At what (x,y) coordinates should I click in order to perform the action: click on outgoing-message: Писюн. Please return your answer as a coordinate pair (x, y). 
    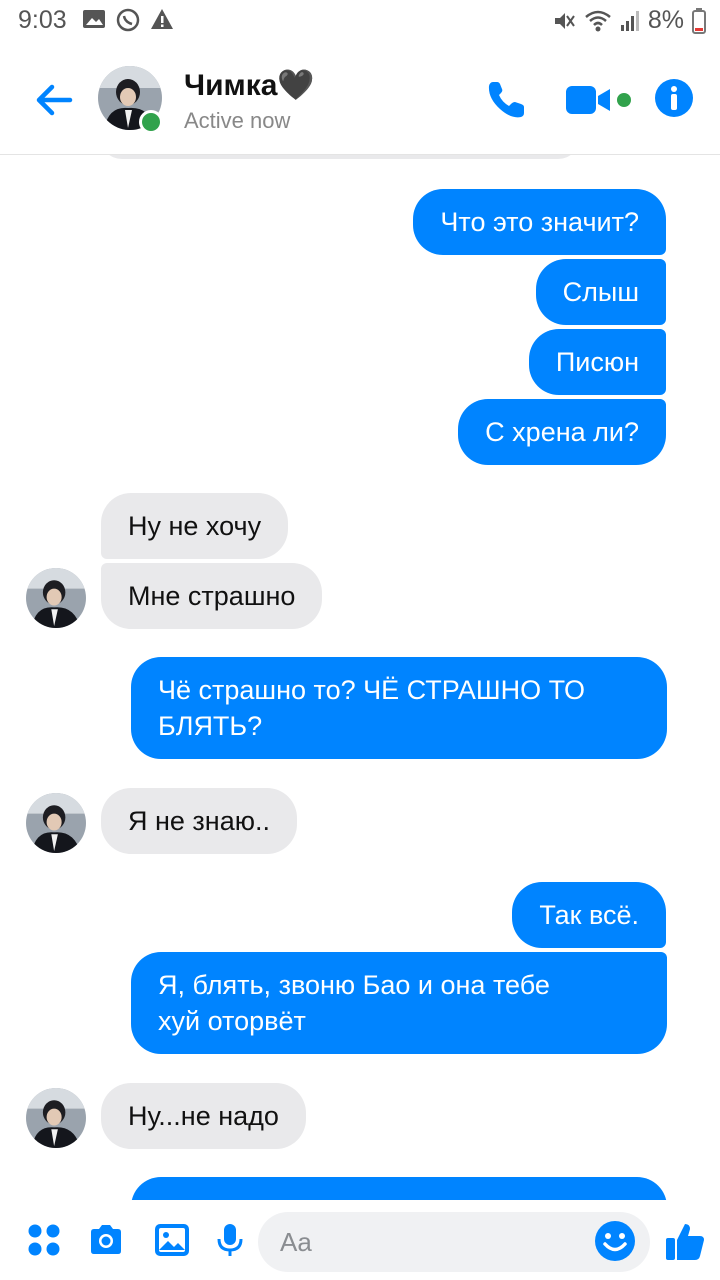
    Looking at the image, I should click on (597, 362).